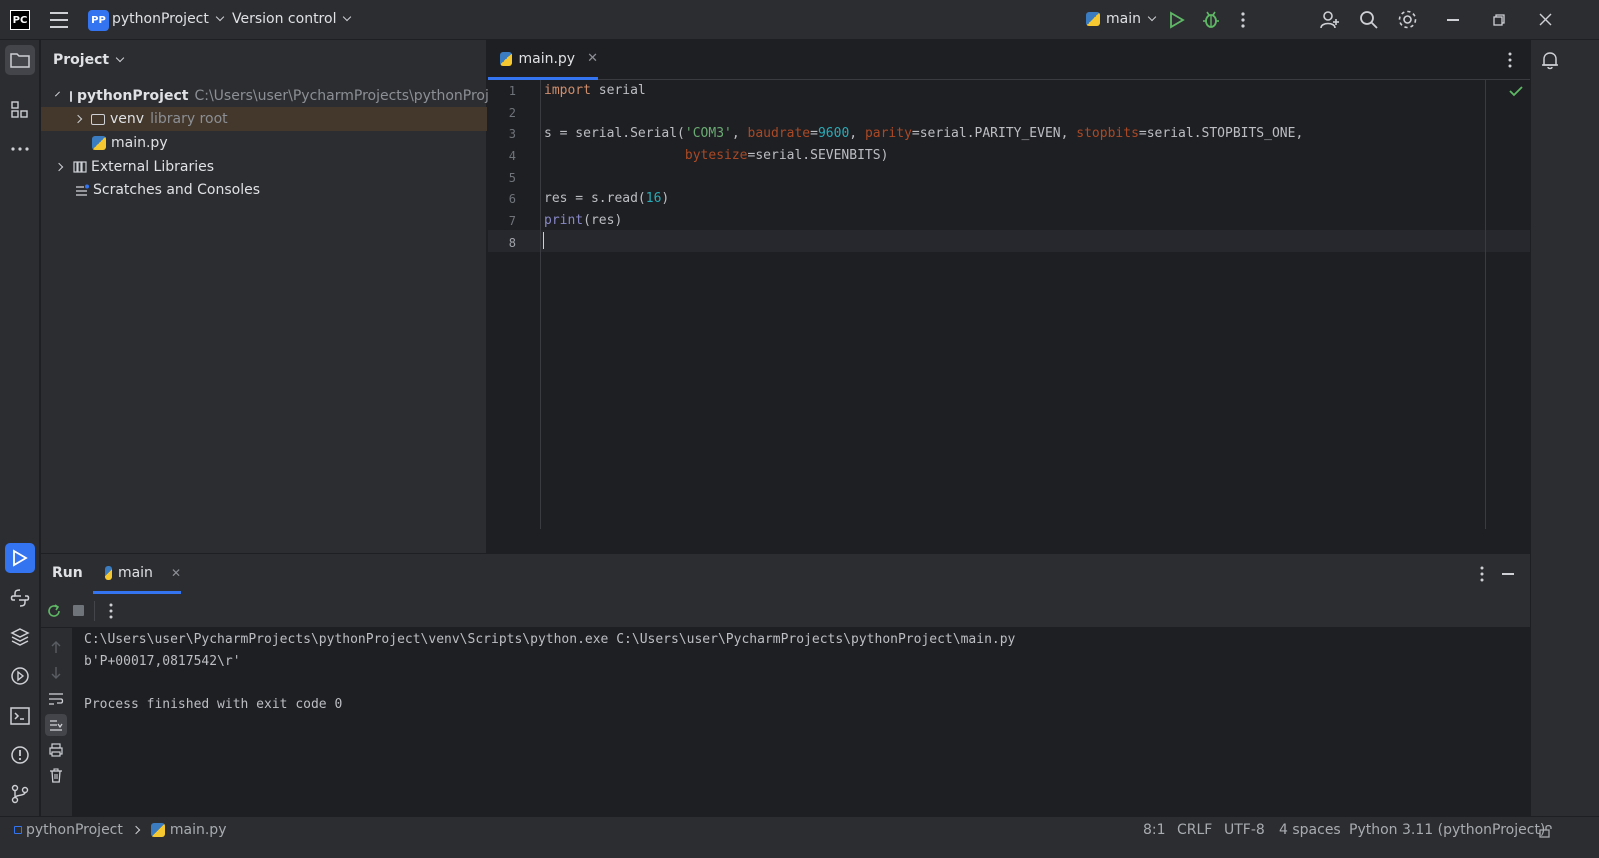 This screenshot has height=858, width=1599. What do you see at coordinates (264, 167) in the screenshot?
I see `tree-item-external-libraries: External Libraries` at bounding box center [264, 167].